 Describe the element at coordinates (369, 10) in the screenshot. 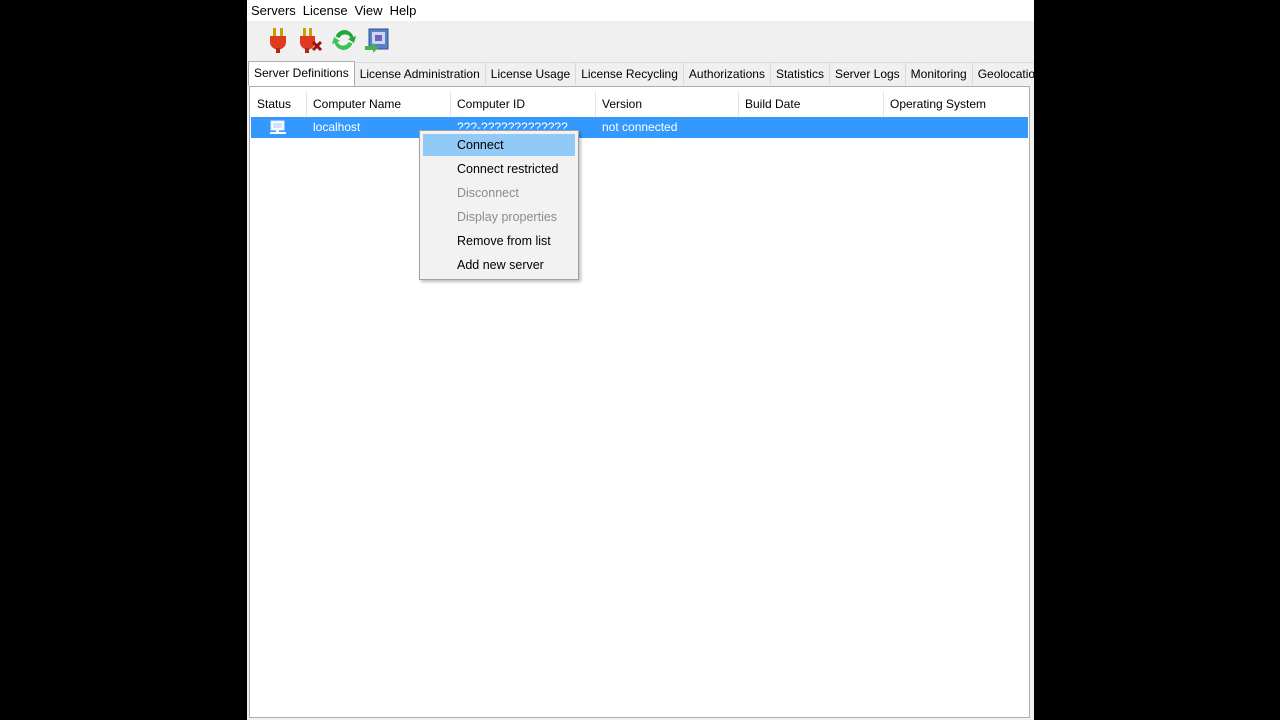

I see `menu-view: View` at that location.